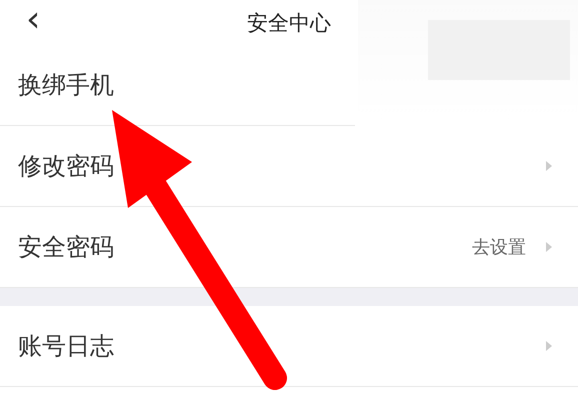 This screenshot has width=578, height=414. Describe the element at coordinates (33, 20) in the screenshot. I see `back-button: ‹` at that location.